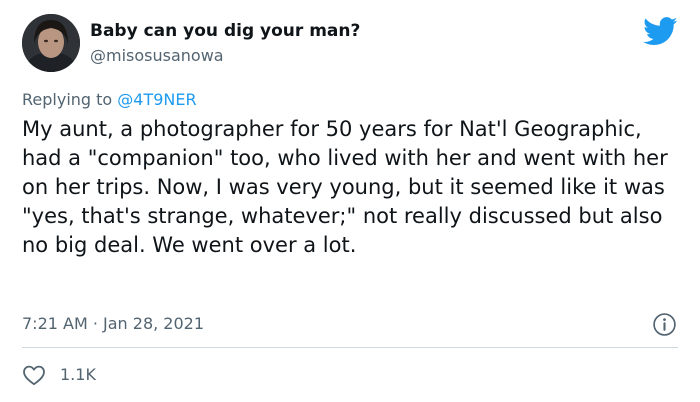 The width and height of the screenshot is (700, 402). Describe the element at coordinates (70, 99) in the screenshot. I see `reply-prefix: Replying to` at that location.